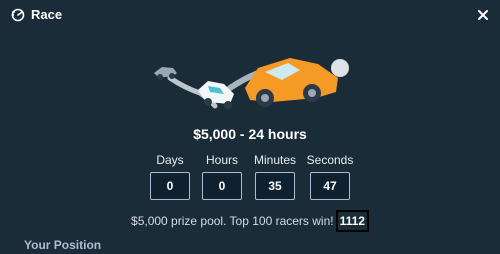  I want to click on timer-minutes: Minutes 35, so click(275, 176).